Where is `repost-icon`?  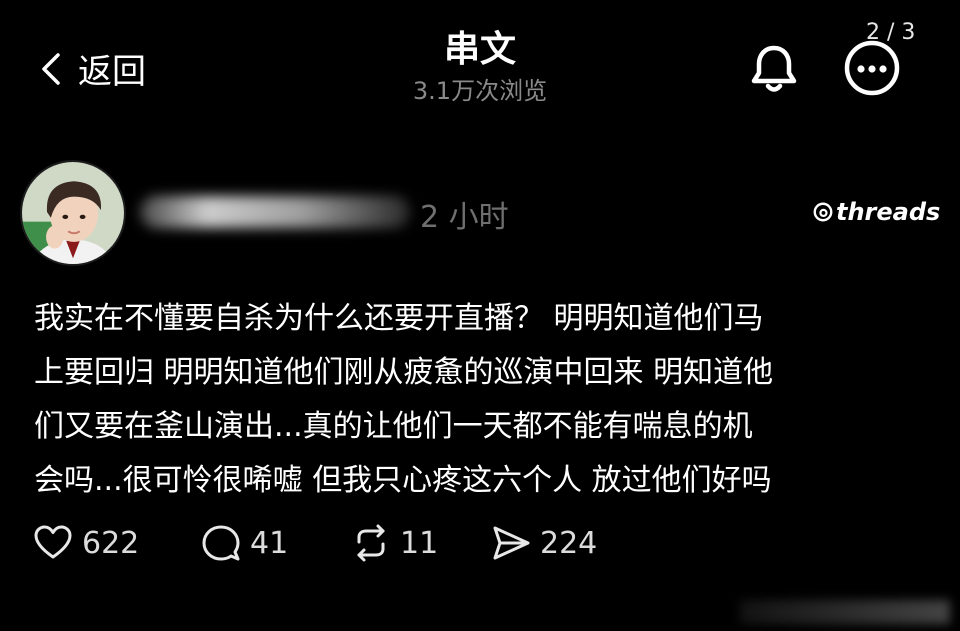 repost-icon is located at coordinates (371, 543).